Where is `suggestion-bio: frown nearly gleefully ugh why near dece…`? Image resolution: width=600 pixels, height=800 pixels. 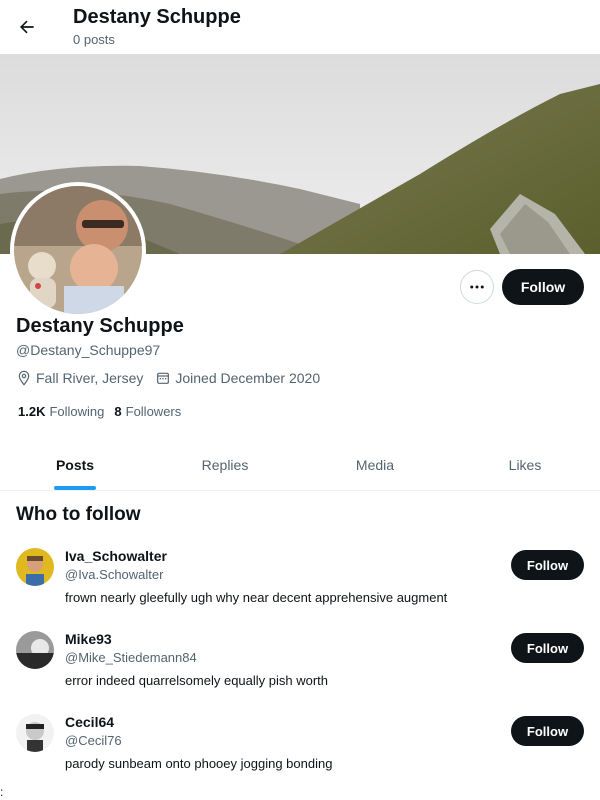 suggestion-bio: frown nearly gleefully ugh why near dece… is located at coordinates (256, 597).